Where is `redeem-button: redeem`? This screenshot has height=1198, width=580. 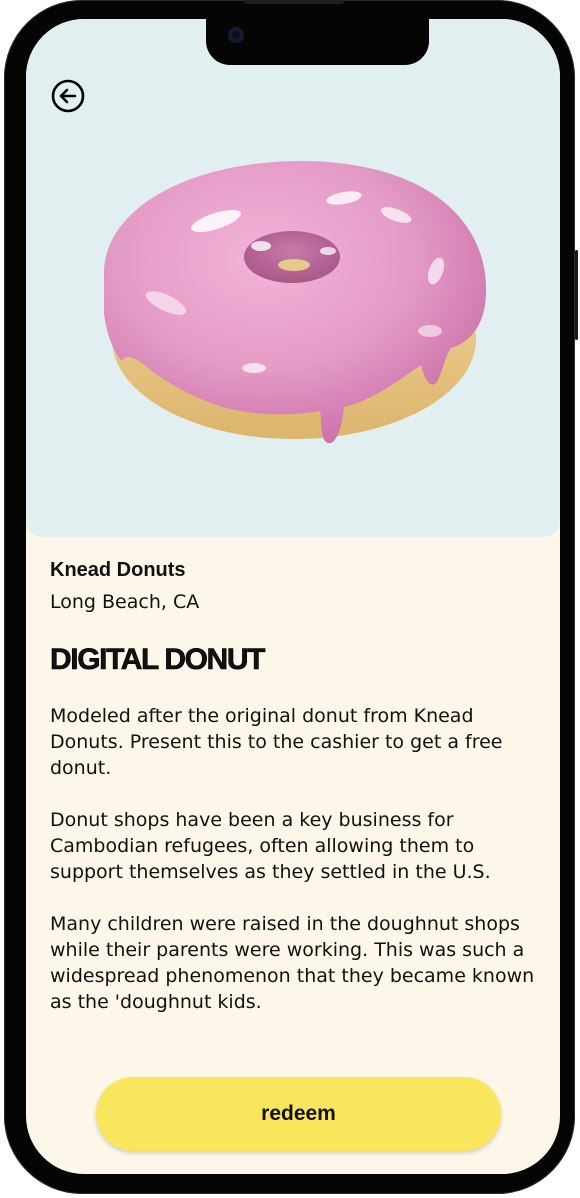
redeem-button: redeem is located at coordinates (298, 1114).